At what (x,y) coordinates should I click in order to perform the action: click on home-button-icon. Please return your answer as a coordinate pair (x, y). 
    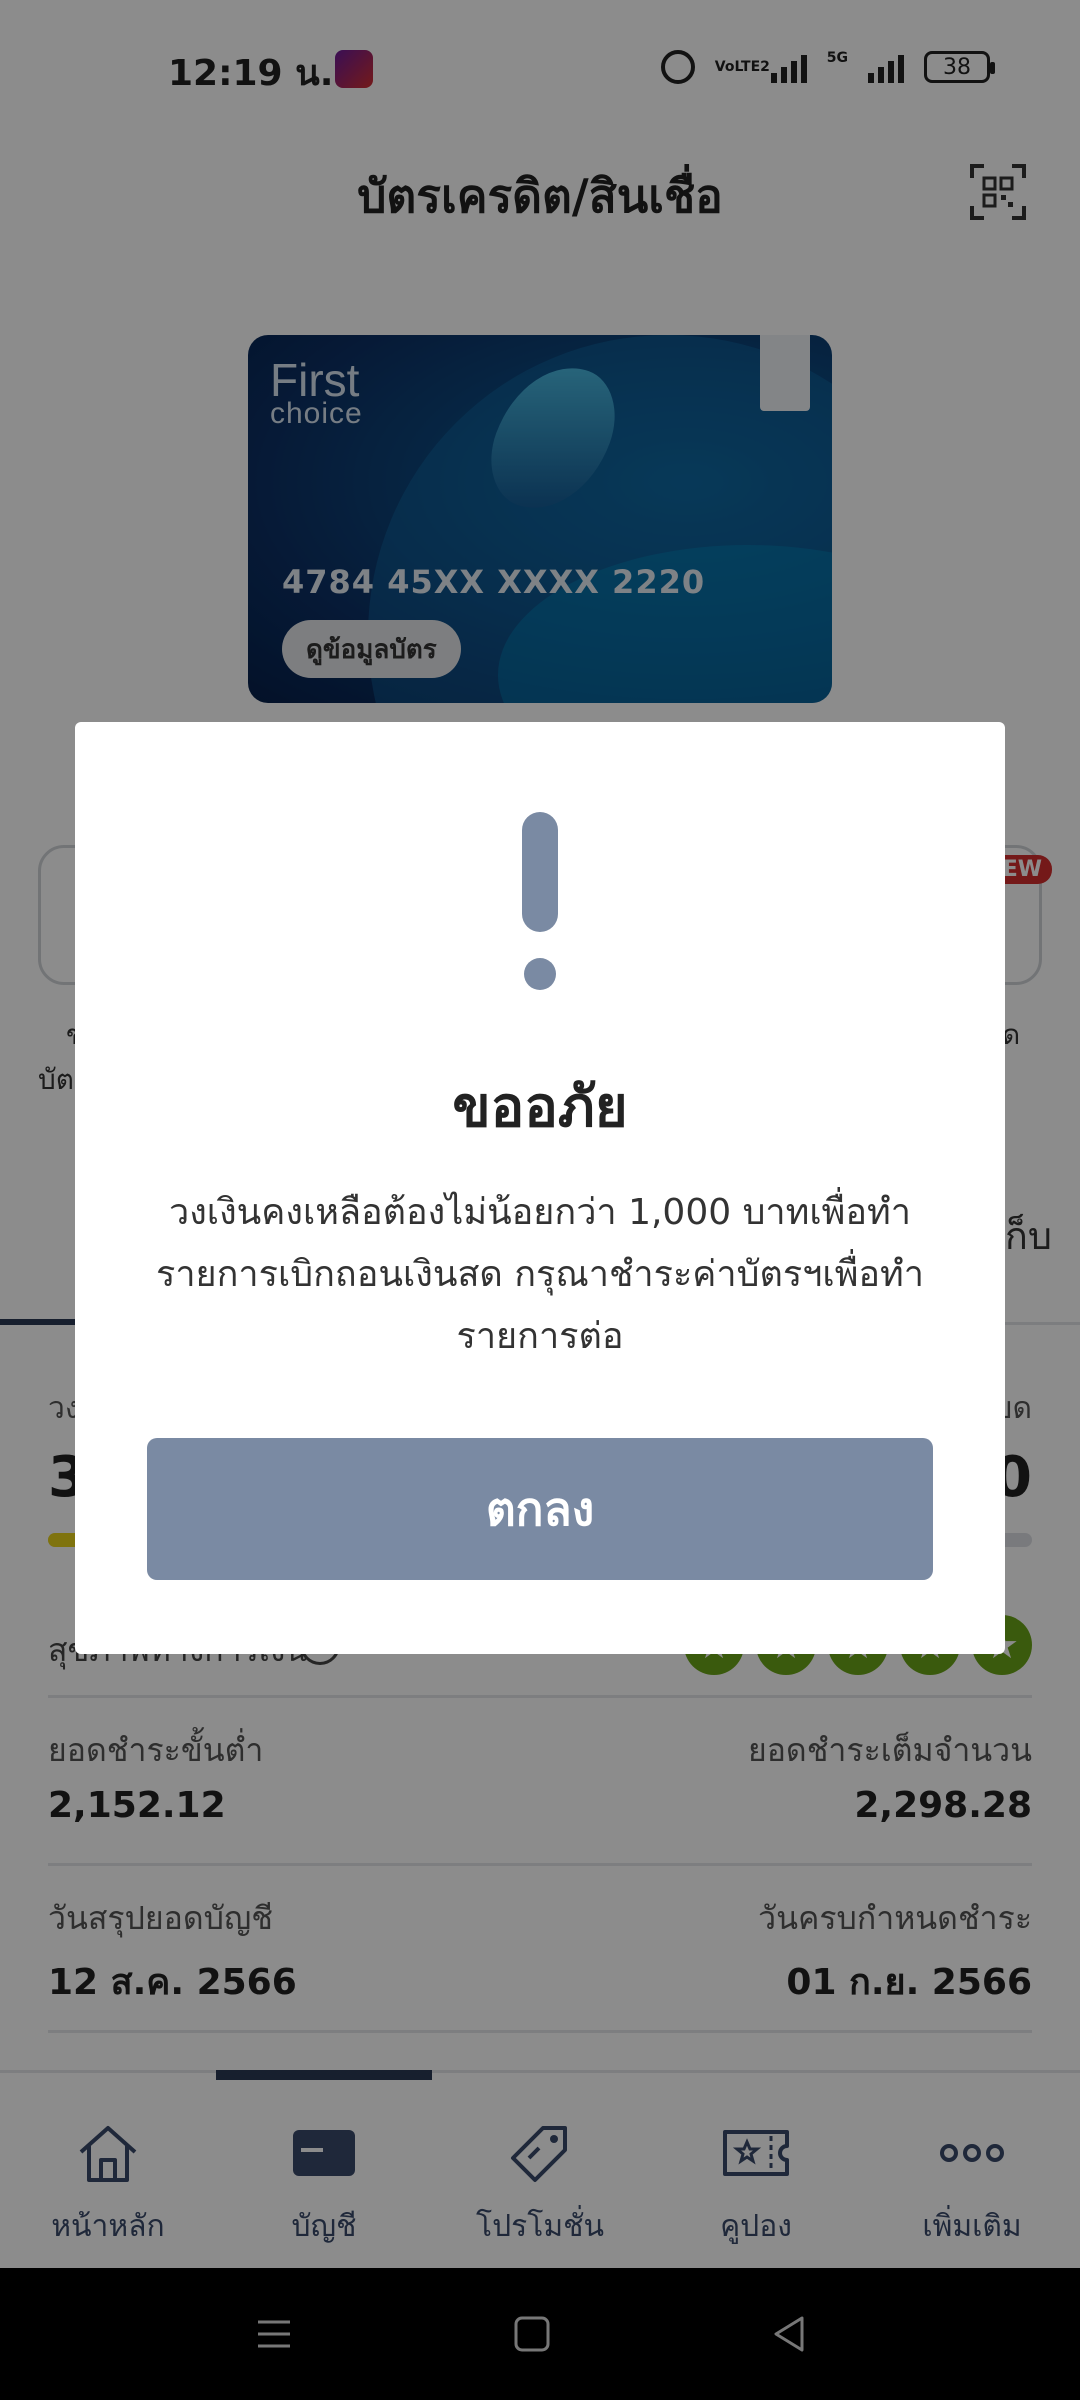
    Looking at the image, I should click on (532, 2334).